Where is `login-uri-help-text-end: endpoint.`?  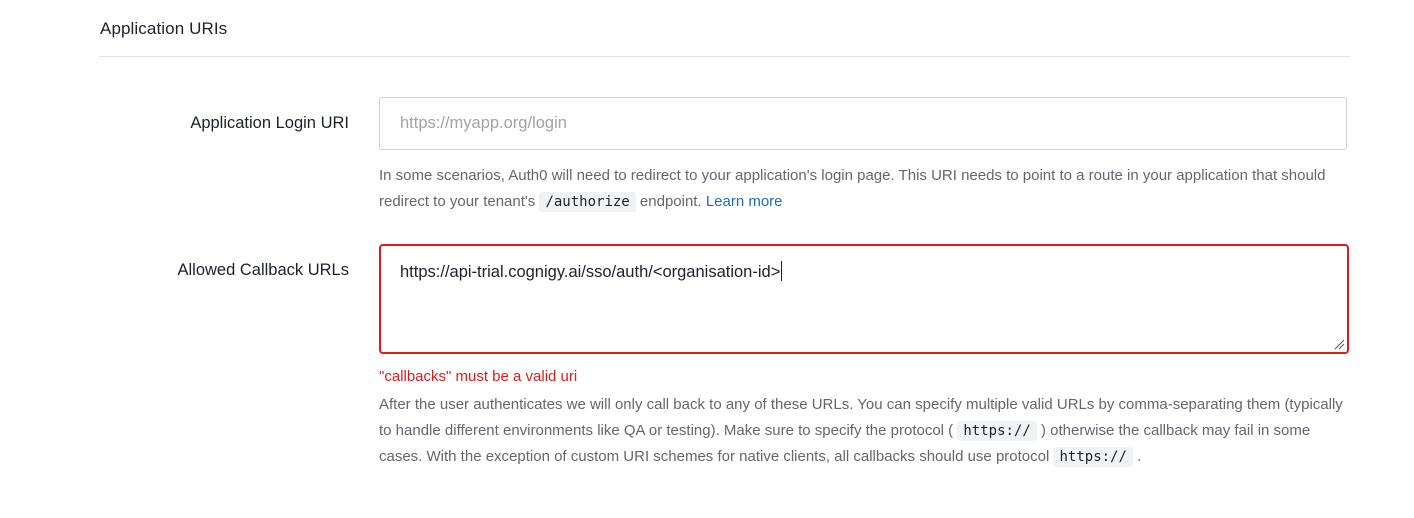 login-uri-help-text-end: endpoint. is located at coordinates (670, 201).